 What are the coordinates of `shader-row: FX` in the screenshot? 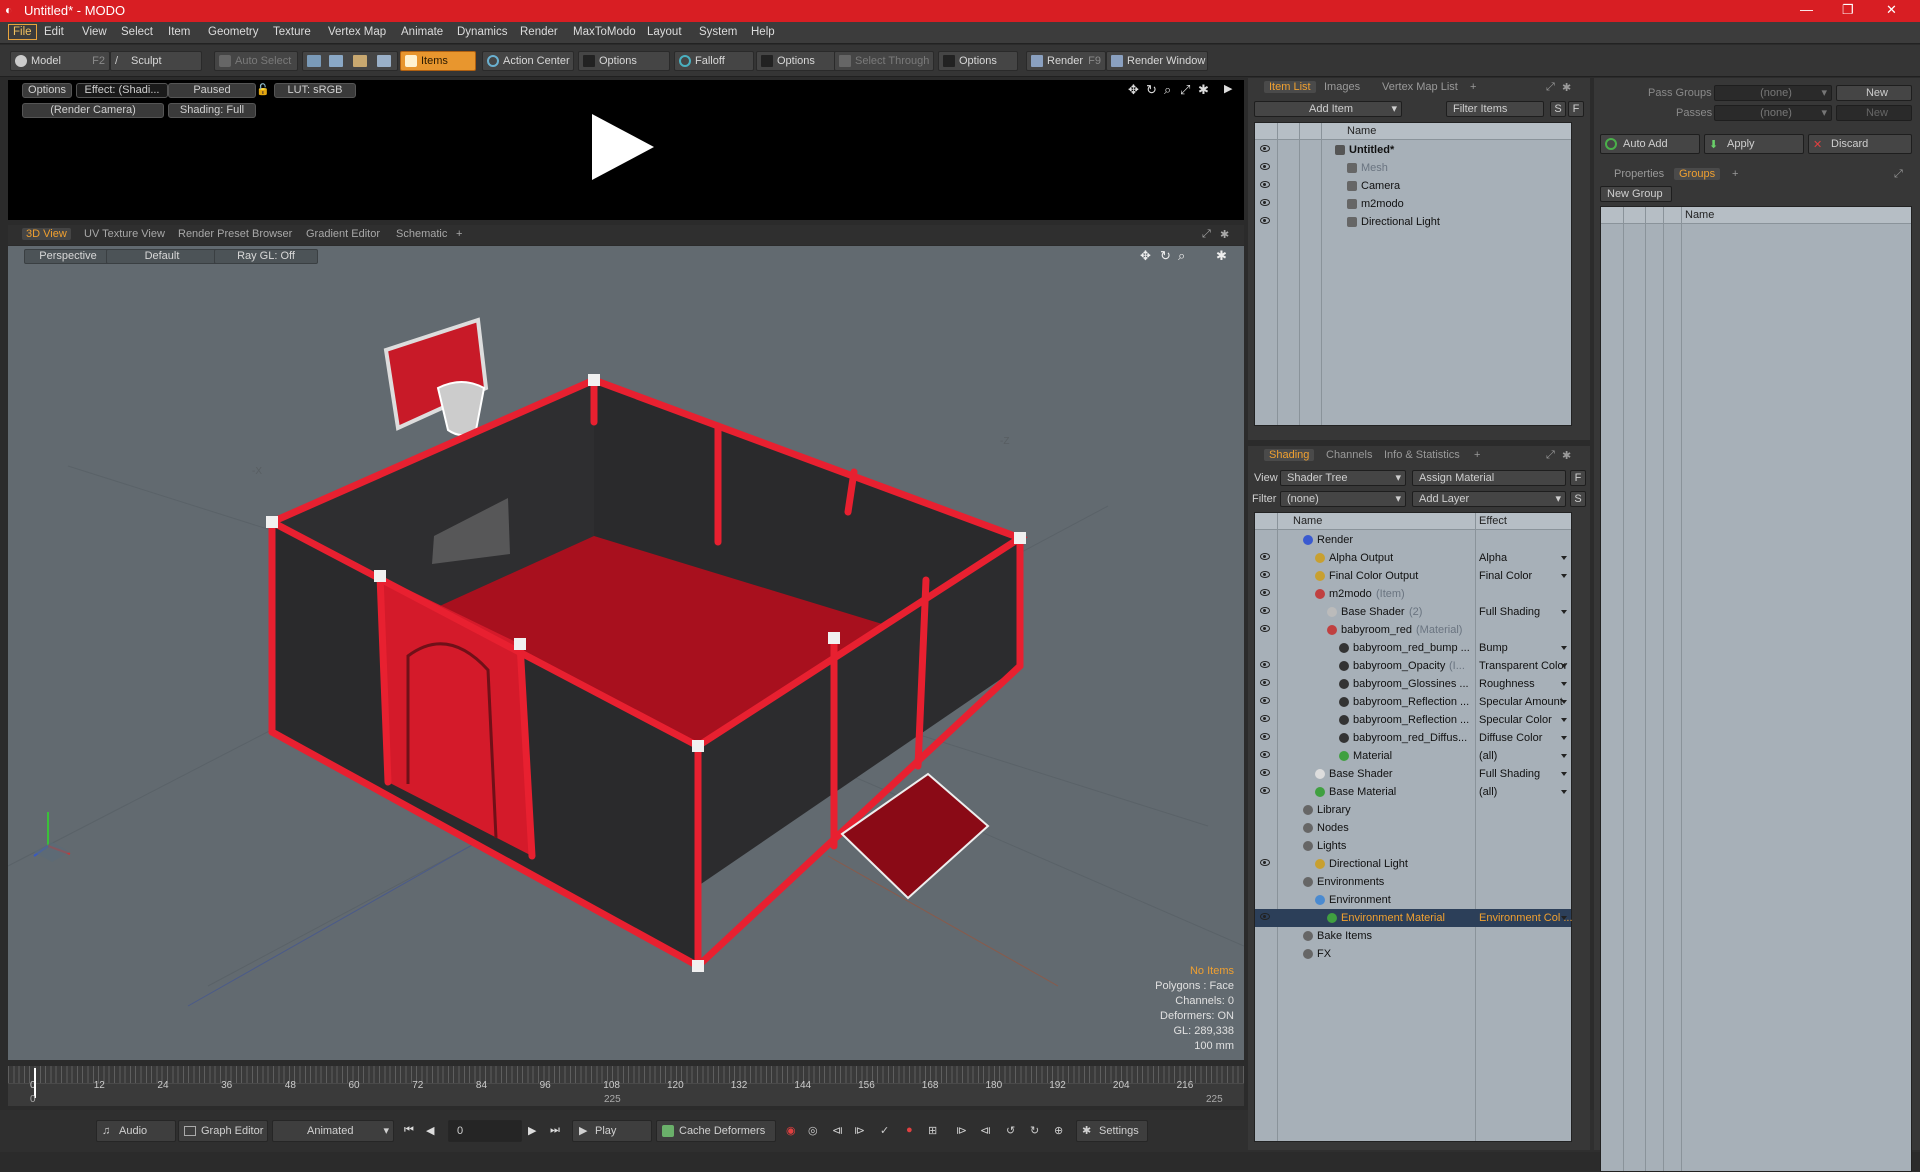 It's located at (1413, 954).